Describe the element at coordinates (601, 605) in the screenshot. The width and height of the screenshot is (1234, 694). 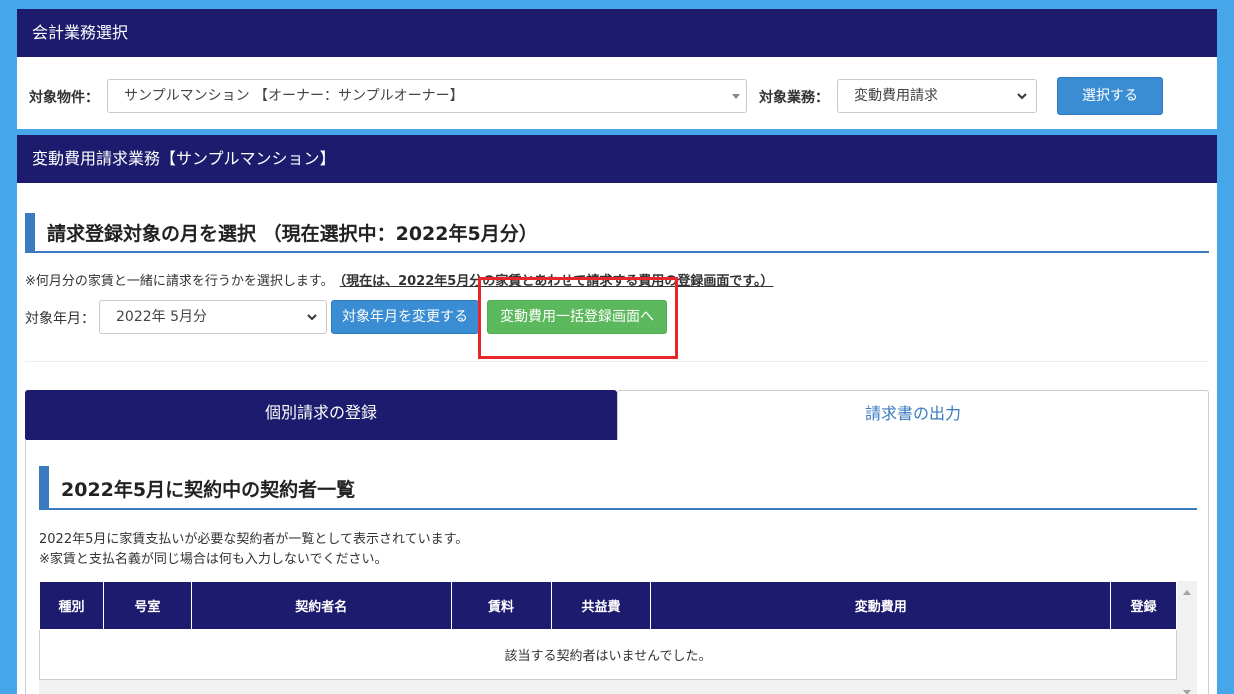
I see `column-header-common-fee: 共益費` at that location.